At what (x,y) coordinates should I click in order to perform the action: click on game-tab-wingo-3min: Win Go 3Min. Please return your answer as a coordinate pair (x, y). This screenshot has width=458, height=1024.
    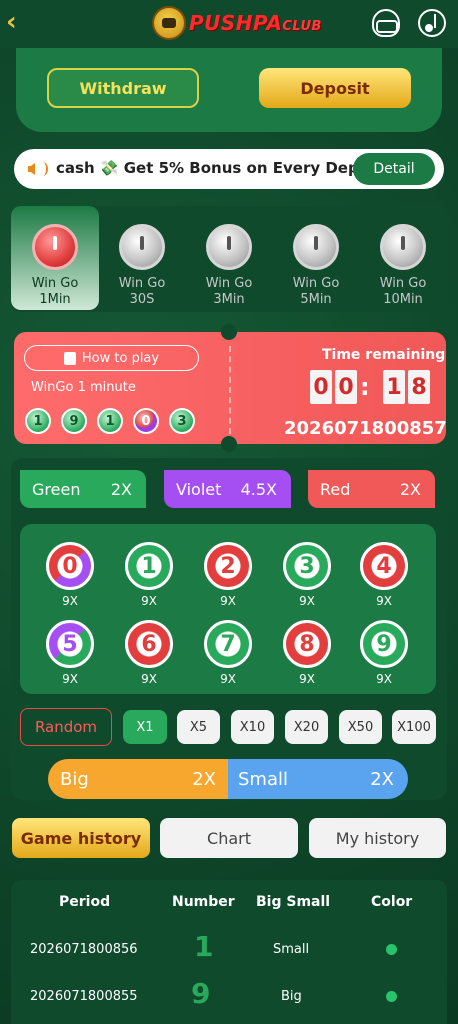
    Looking at the image, I should click on (229, 258).